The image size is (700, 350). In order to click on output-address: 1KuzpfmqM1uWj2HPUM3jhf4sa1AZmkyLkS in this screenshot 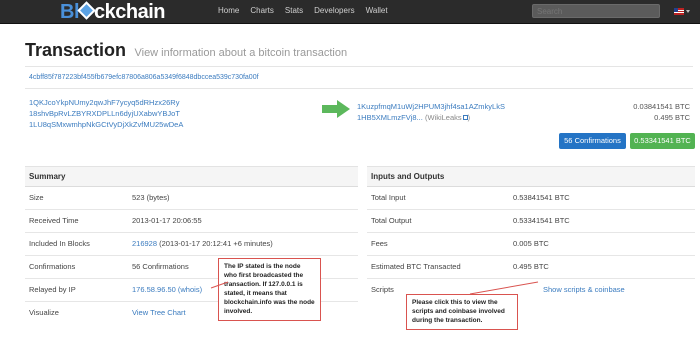, I will do `click(431, 106)`.